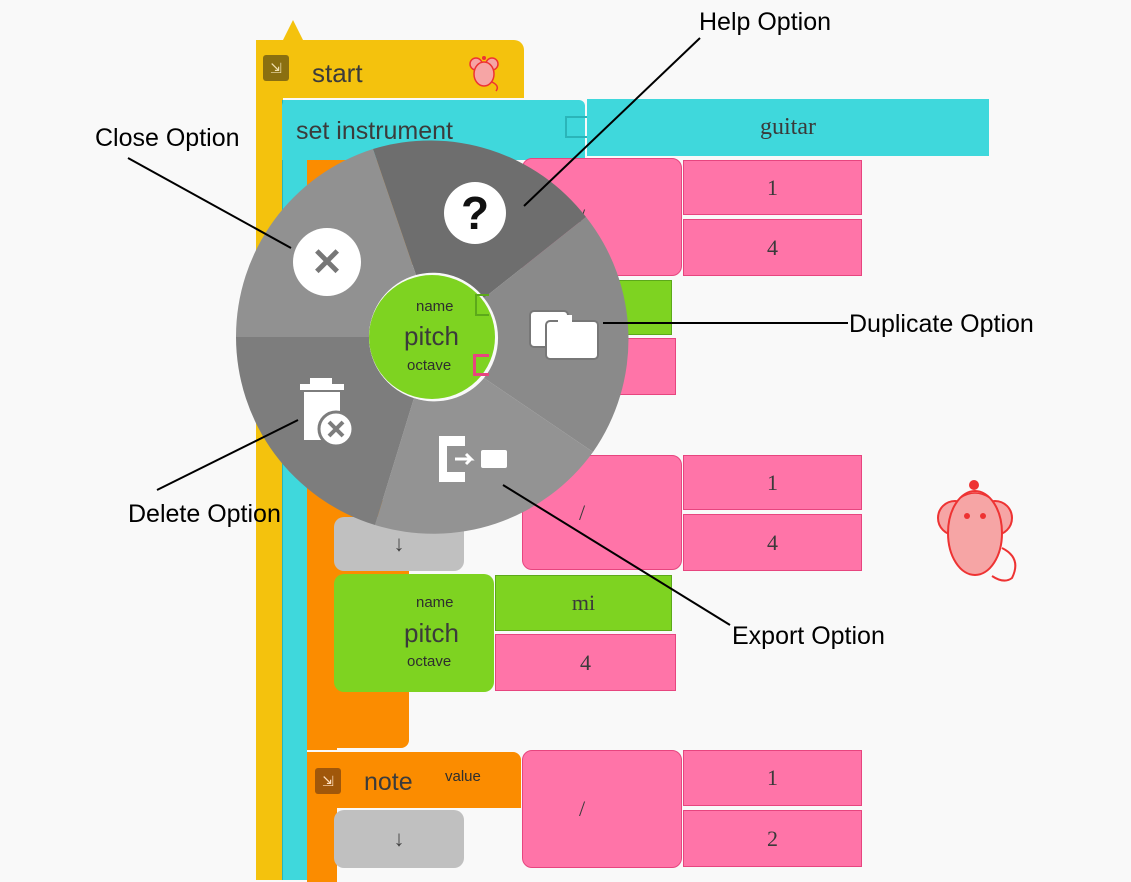 The image size is (1131, 882). What do you see at coordinates (808, 636) in the screenshot?
I see `export-option-annotation: Export Option` at bounding box center [808, 636].